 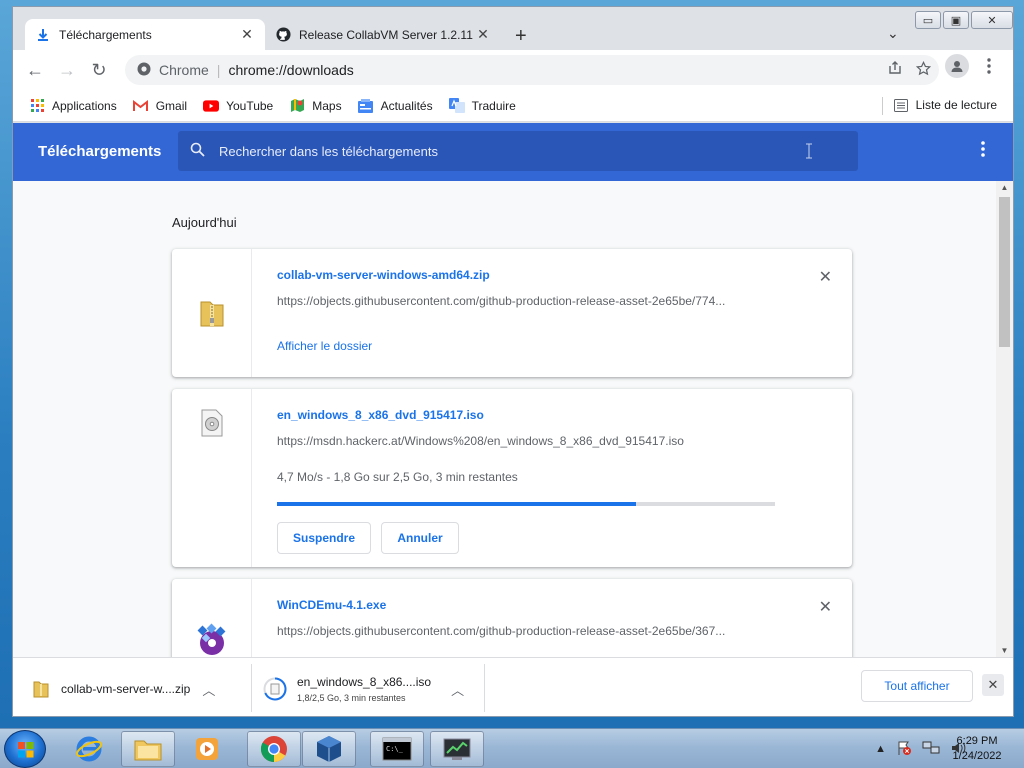 I want to click on search-input: Rechercher dans les téléchargements, so click(x=518, y=151).